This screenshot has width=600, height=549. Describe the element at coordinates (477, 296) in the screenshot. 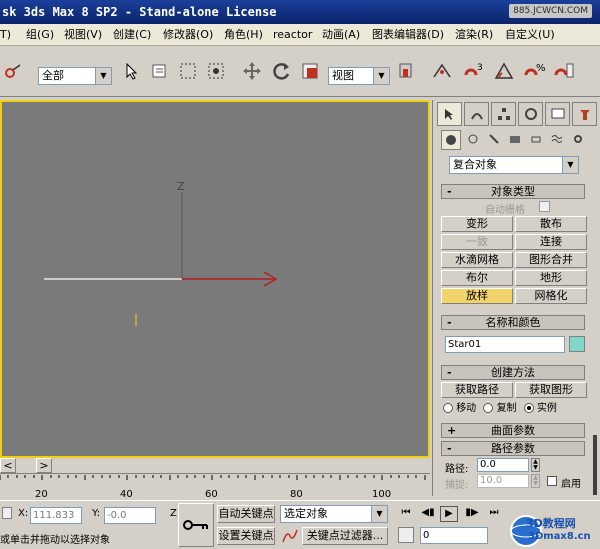

I see `loft-button: 放样` at that location.